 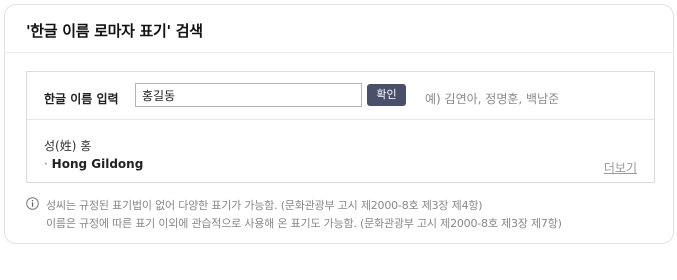 What do you see at coordinates (248, 95) in the screenshot?
I see `name-input` at bounding box center [248, 95].